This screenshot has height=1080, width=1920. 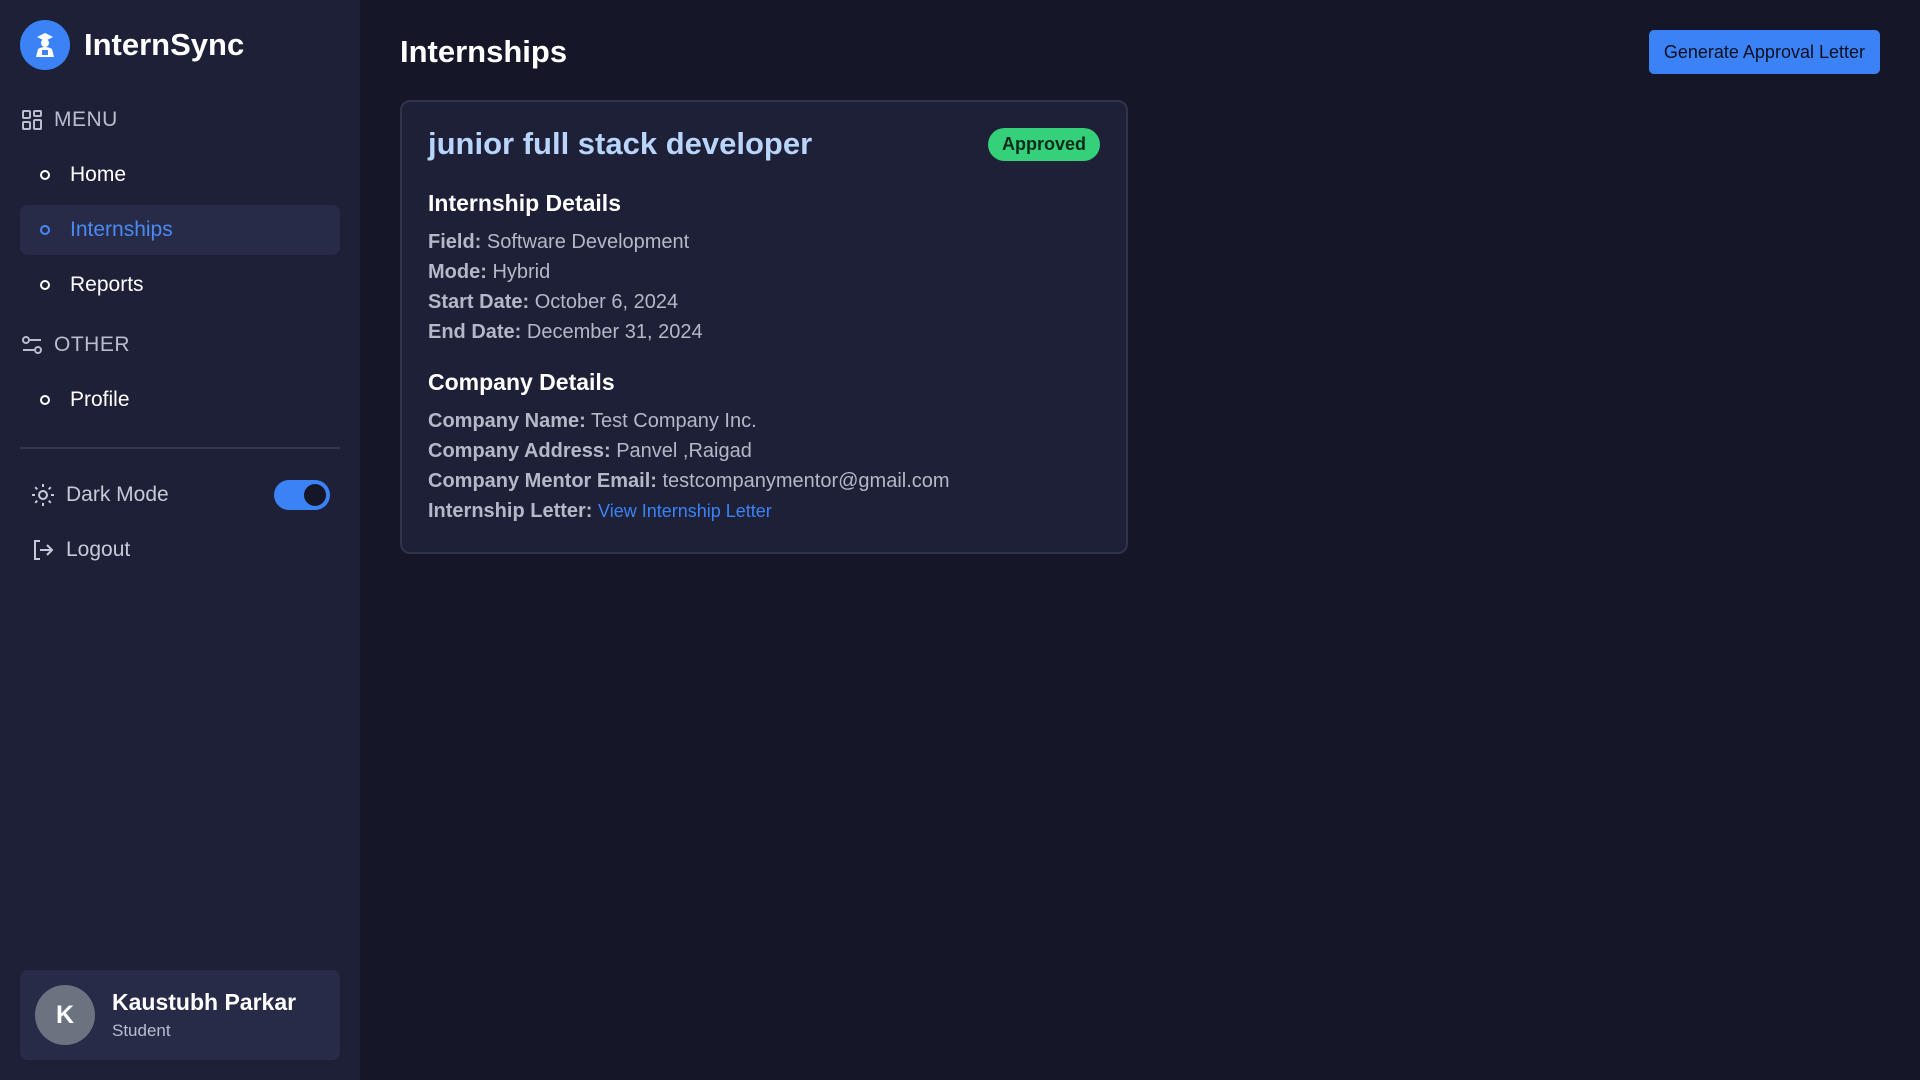 What do you see at coordinates (588, 242) in the screenshot?
I see `field-value: Software Development` at bounding box center [588, 242].